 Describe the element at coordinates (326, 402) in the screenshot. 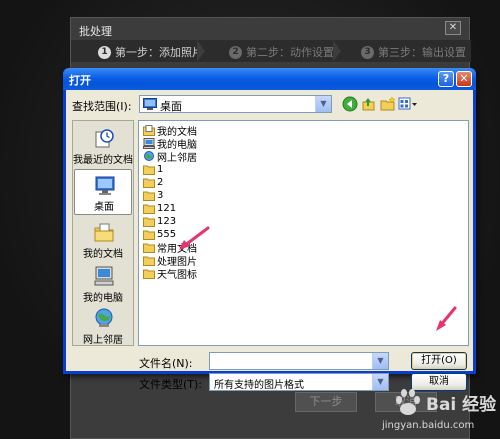

I see `next-step-button: 下一步` at that location.